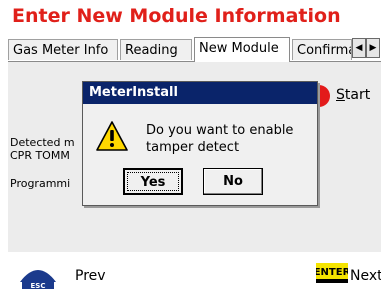 This screenshot has height=290, width=381. What do you see at coordinates (156, 49) in the screenshot?
I see `tab-reading: Reading` at bounding box center [156, 49].